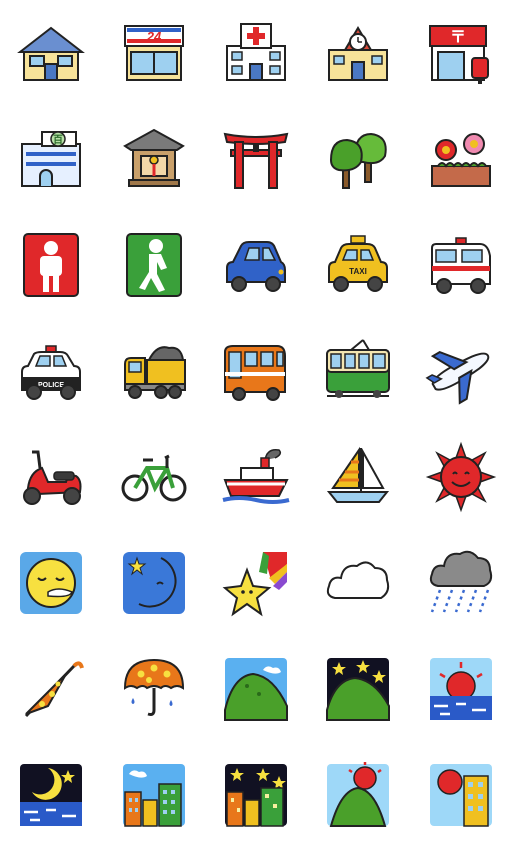  I want to click on cell-police-car: POLICE, so click(51, 371).